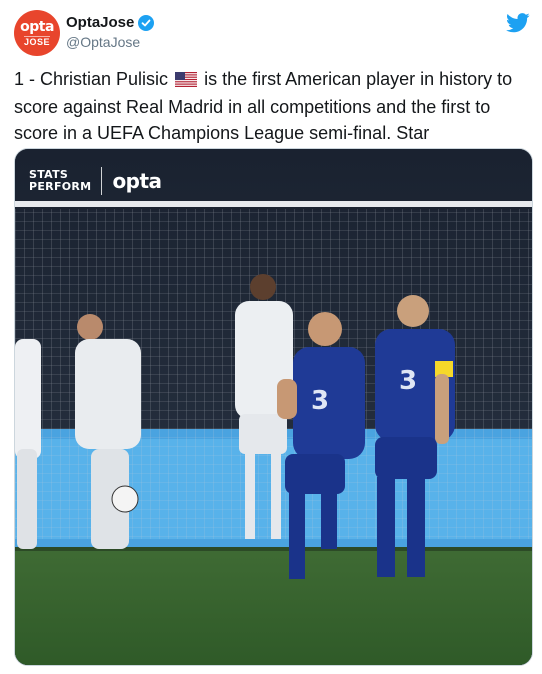 The image size is (542, 674). What do you see at coordinates (37, 26) in the screenshot?
I see `avatar-brand: opta` at bounding box center [37, 26].